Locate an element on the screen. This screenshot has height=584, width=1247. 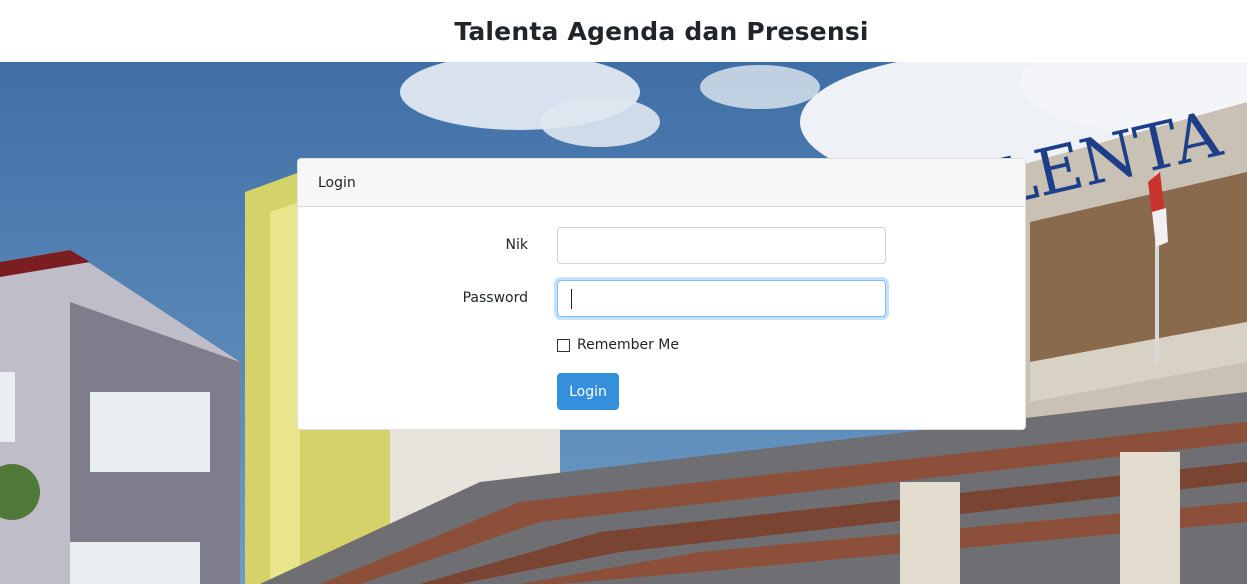
nik-input is located at coordinates (721, 245).